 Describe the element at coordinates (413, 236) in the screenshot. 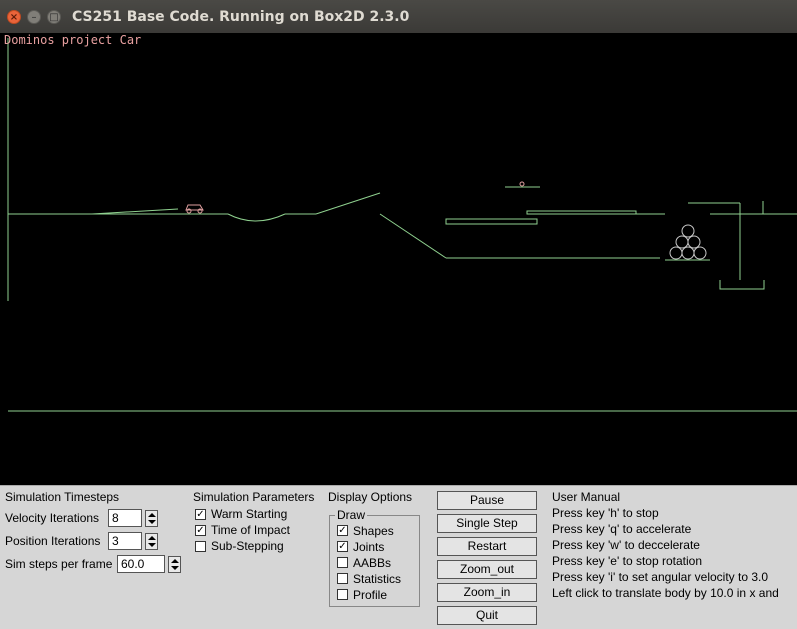

I see `ramp-down` at that location.